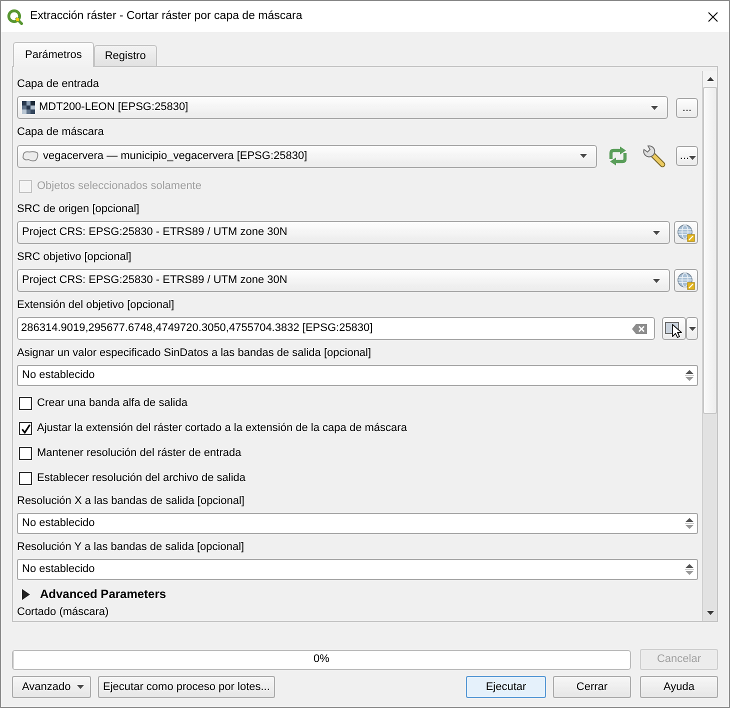  Describe the element at coordinates (60, 132) in the screenshot. I see `field-label: Capa de máscara` at that location.